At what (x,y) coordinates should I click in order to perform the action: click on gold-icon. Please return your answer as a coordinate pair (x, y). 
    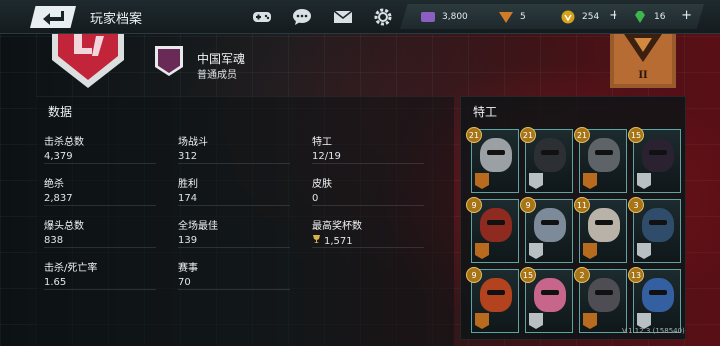
    Looking at the image, I should click on (568, 17).